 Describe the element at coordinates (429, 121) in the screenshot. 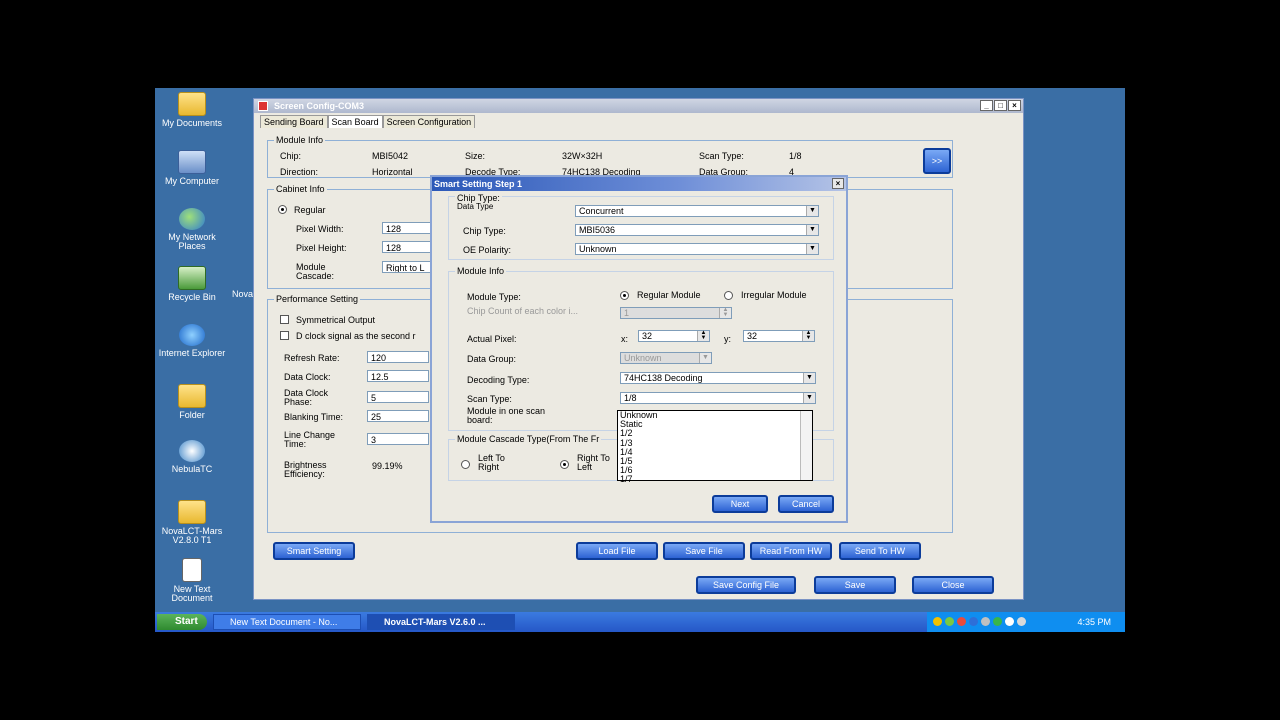

I see `tab-screen-configuration: Screen Configuration` at that location.